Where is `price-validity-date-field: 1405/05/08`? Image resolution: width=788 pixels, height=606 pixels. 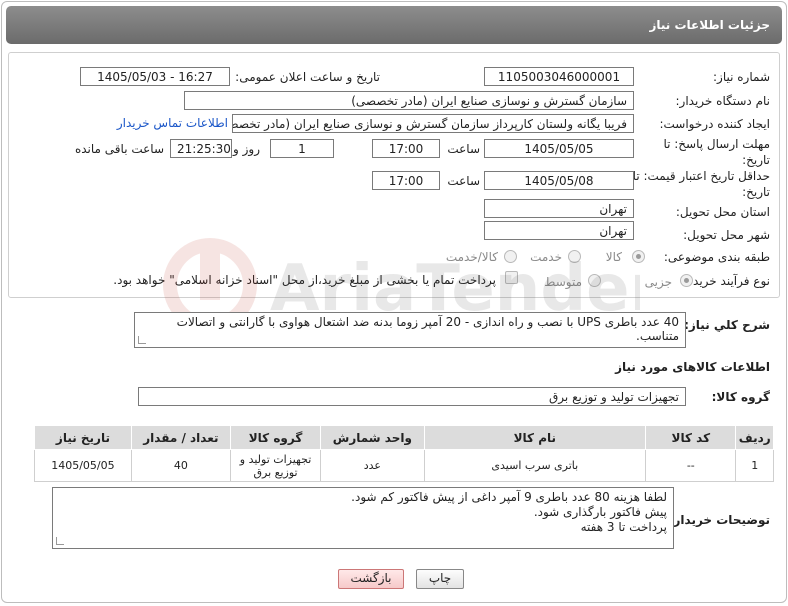
price-validity-date-field: 1405/05/08 is located at coordinates (559, 180).